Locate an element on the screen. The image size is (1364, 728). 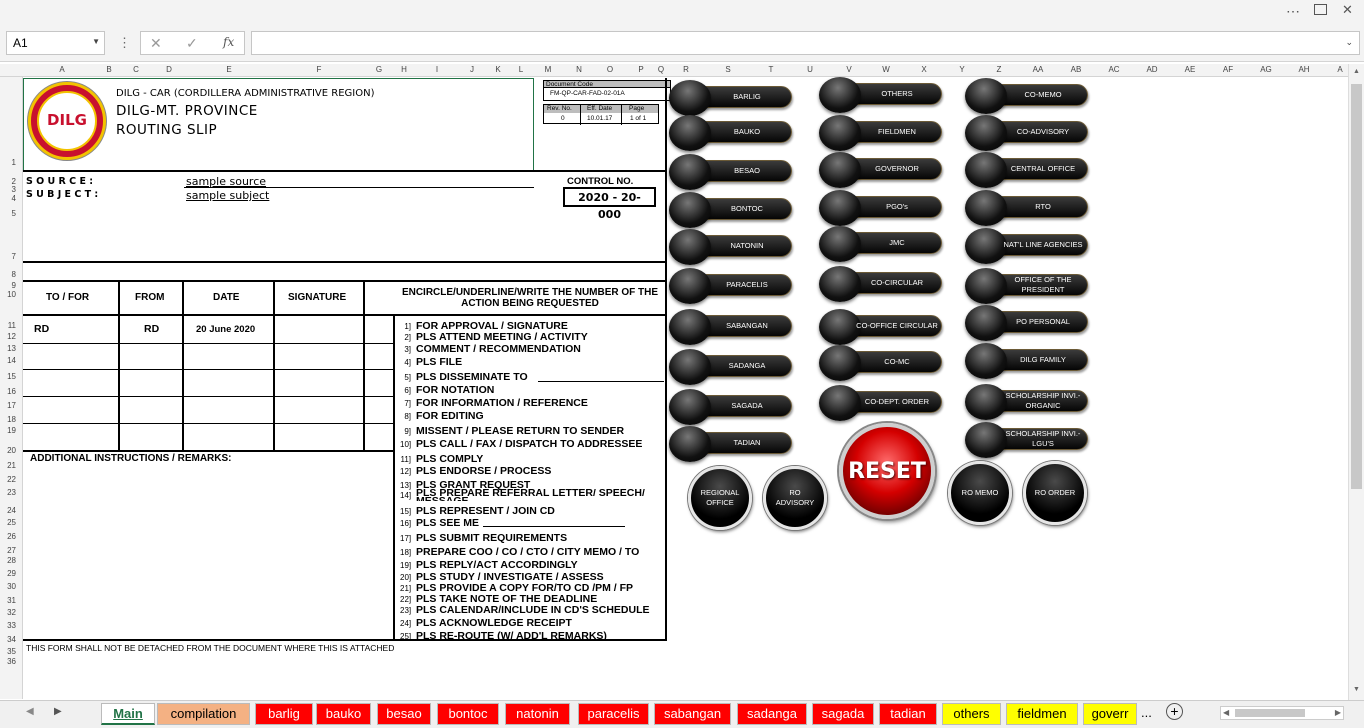
subject-value: sample subject is located at coordinates (227, 195).